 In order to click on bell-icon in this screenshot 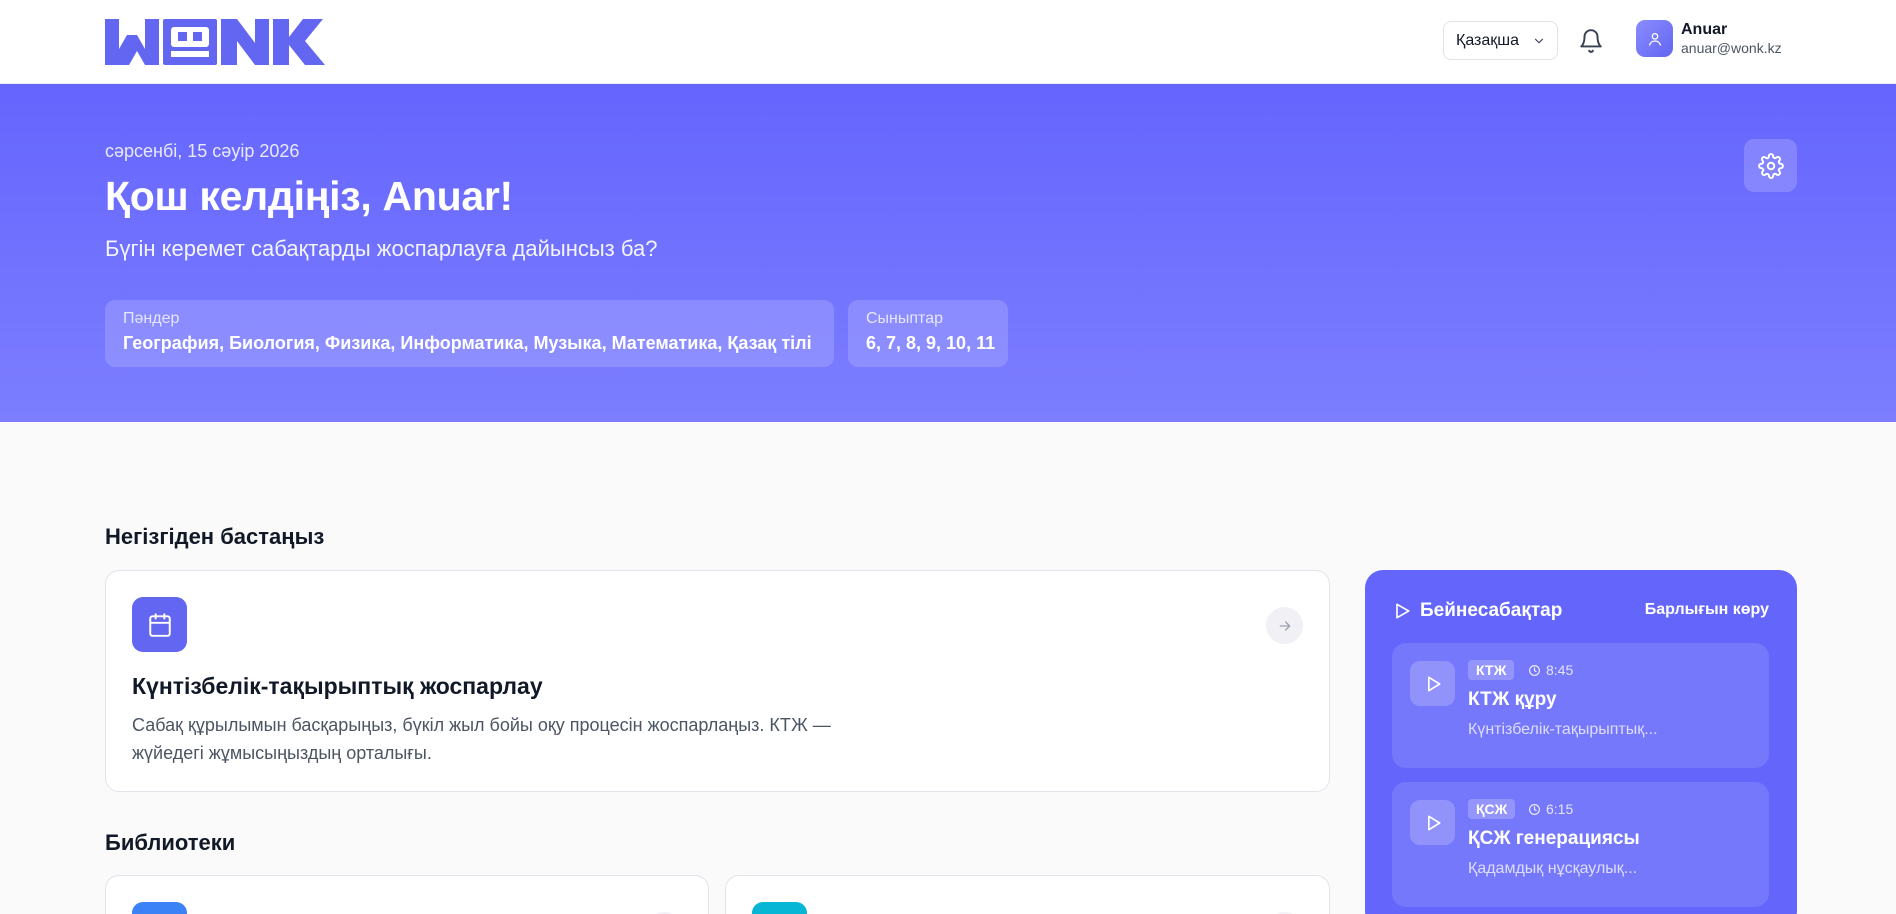, I will do `click(1591, 41)`.